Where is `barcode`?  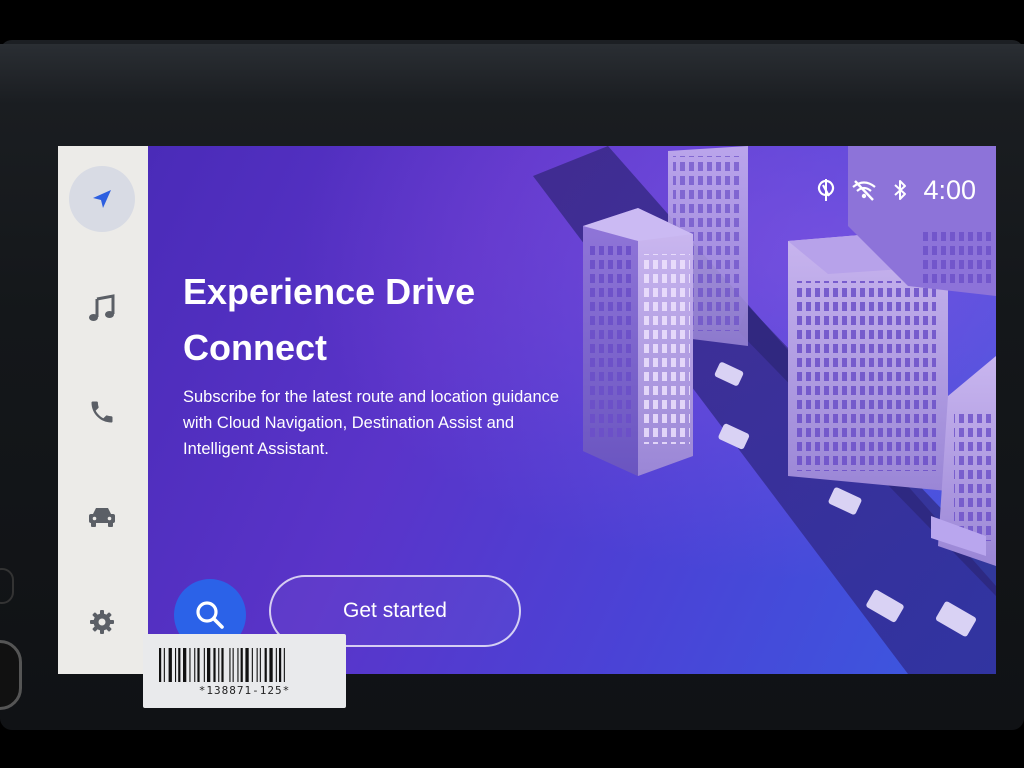 barcode is located at coordinates (222, 665).